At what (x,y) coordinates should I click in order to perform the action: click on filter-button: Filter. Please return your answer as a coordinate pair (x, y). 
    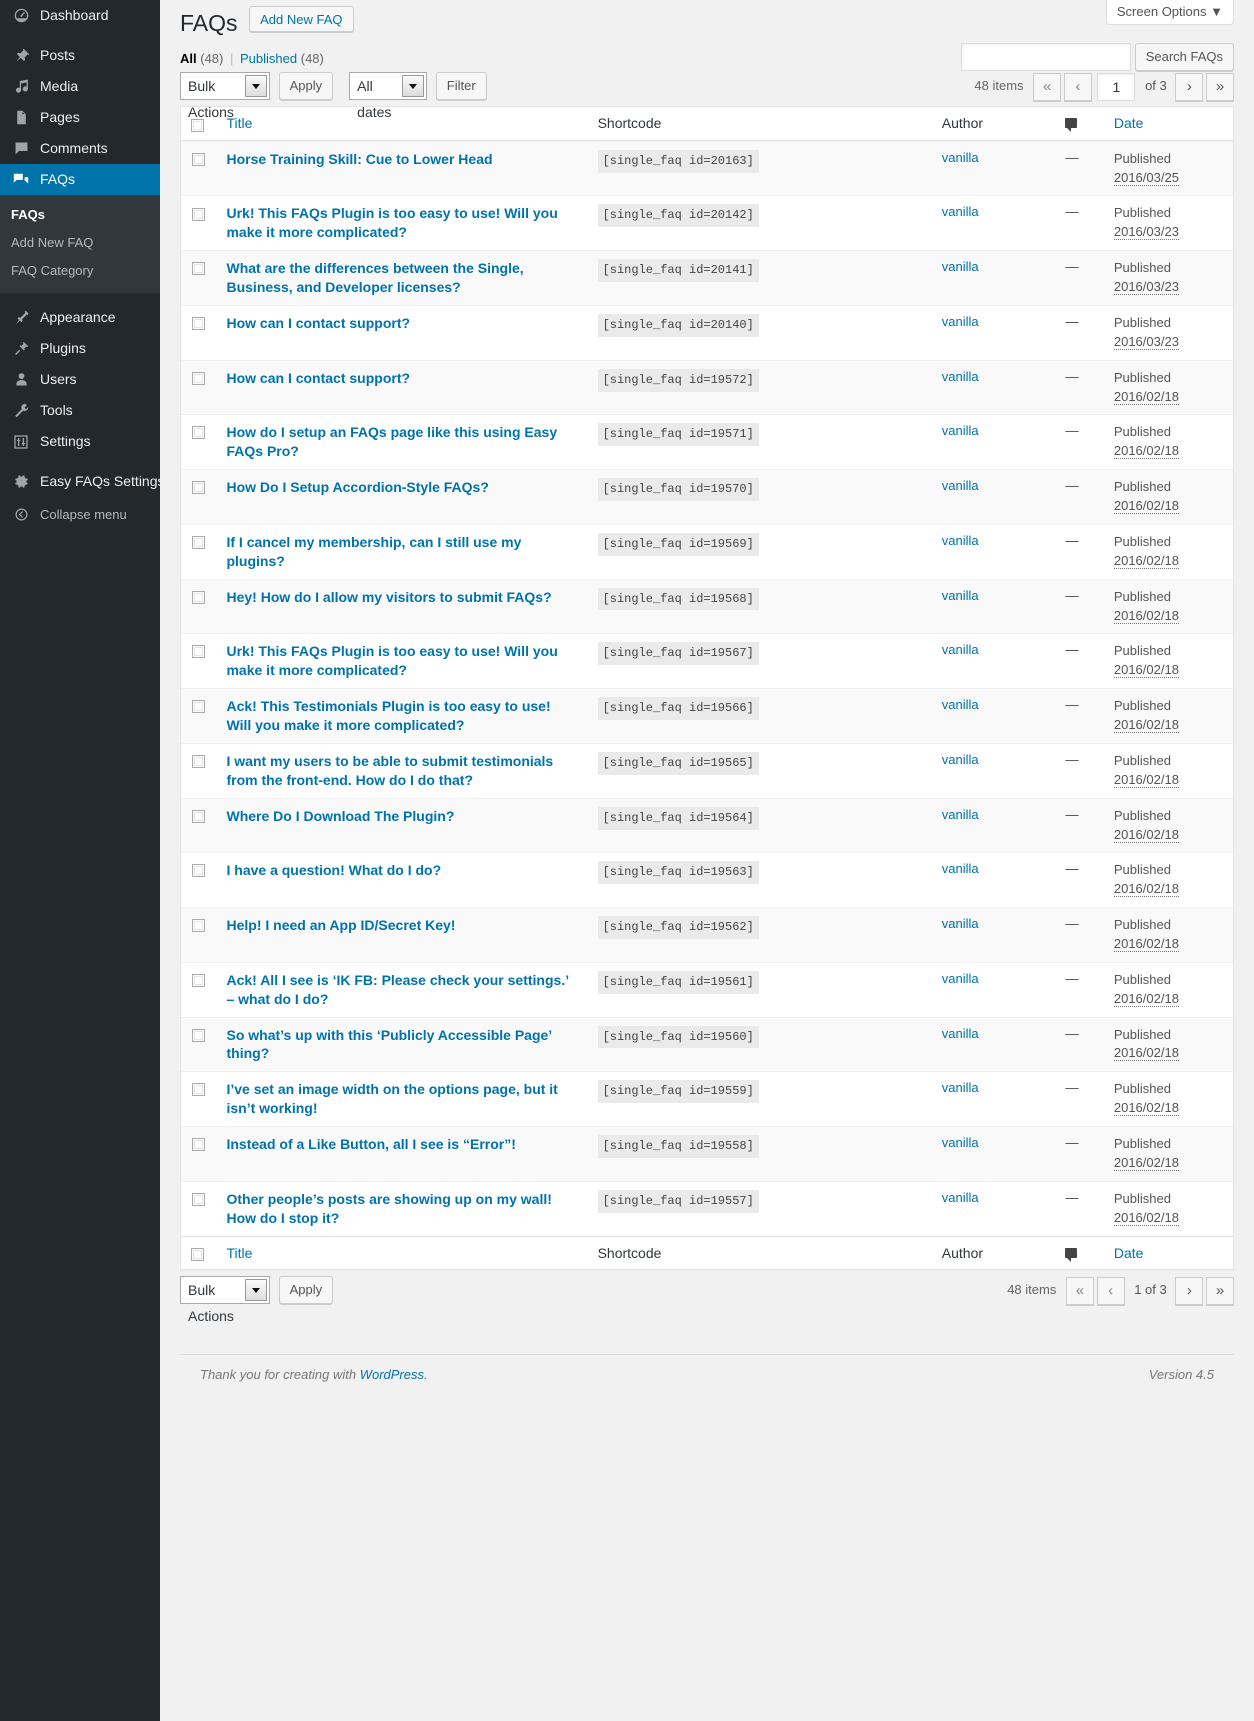
    Looking at the image, I should click on (461, 86).